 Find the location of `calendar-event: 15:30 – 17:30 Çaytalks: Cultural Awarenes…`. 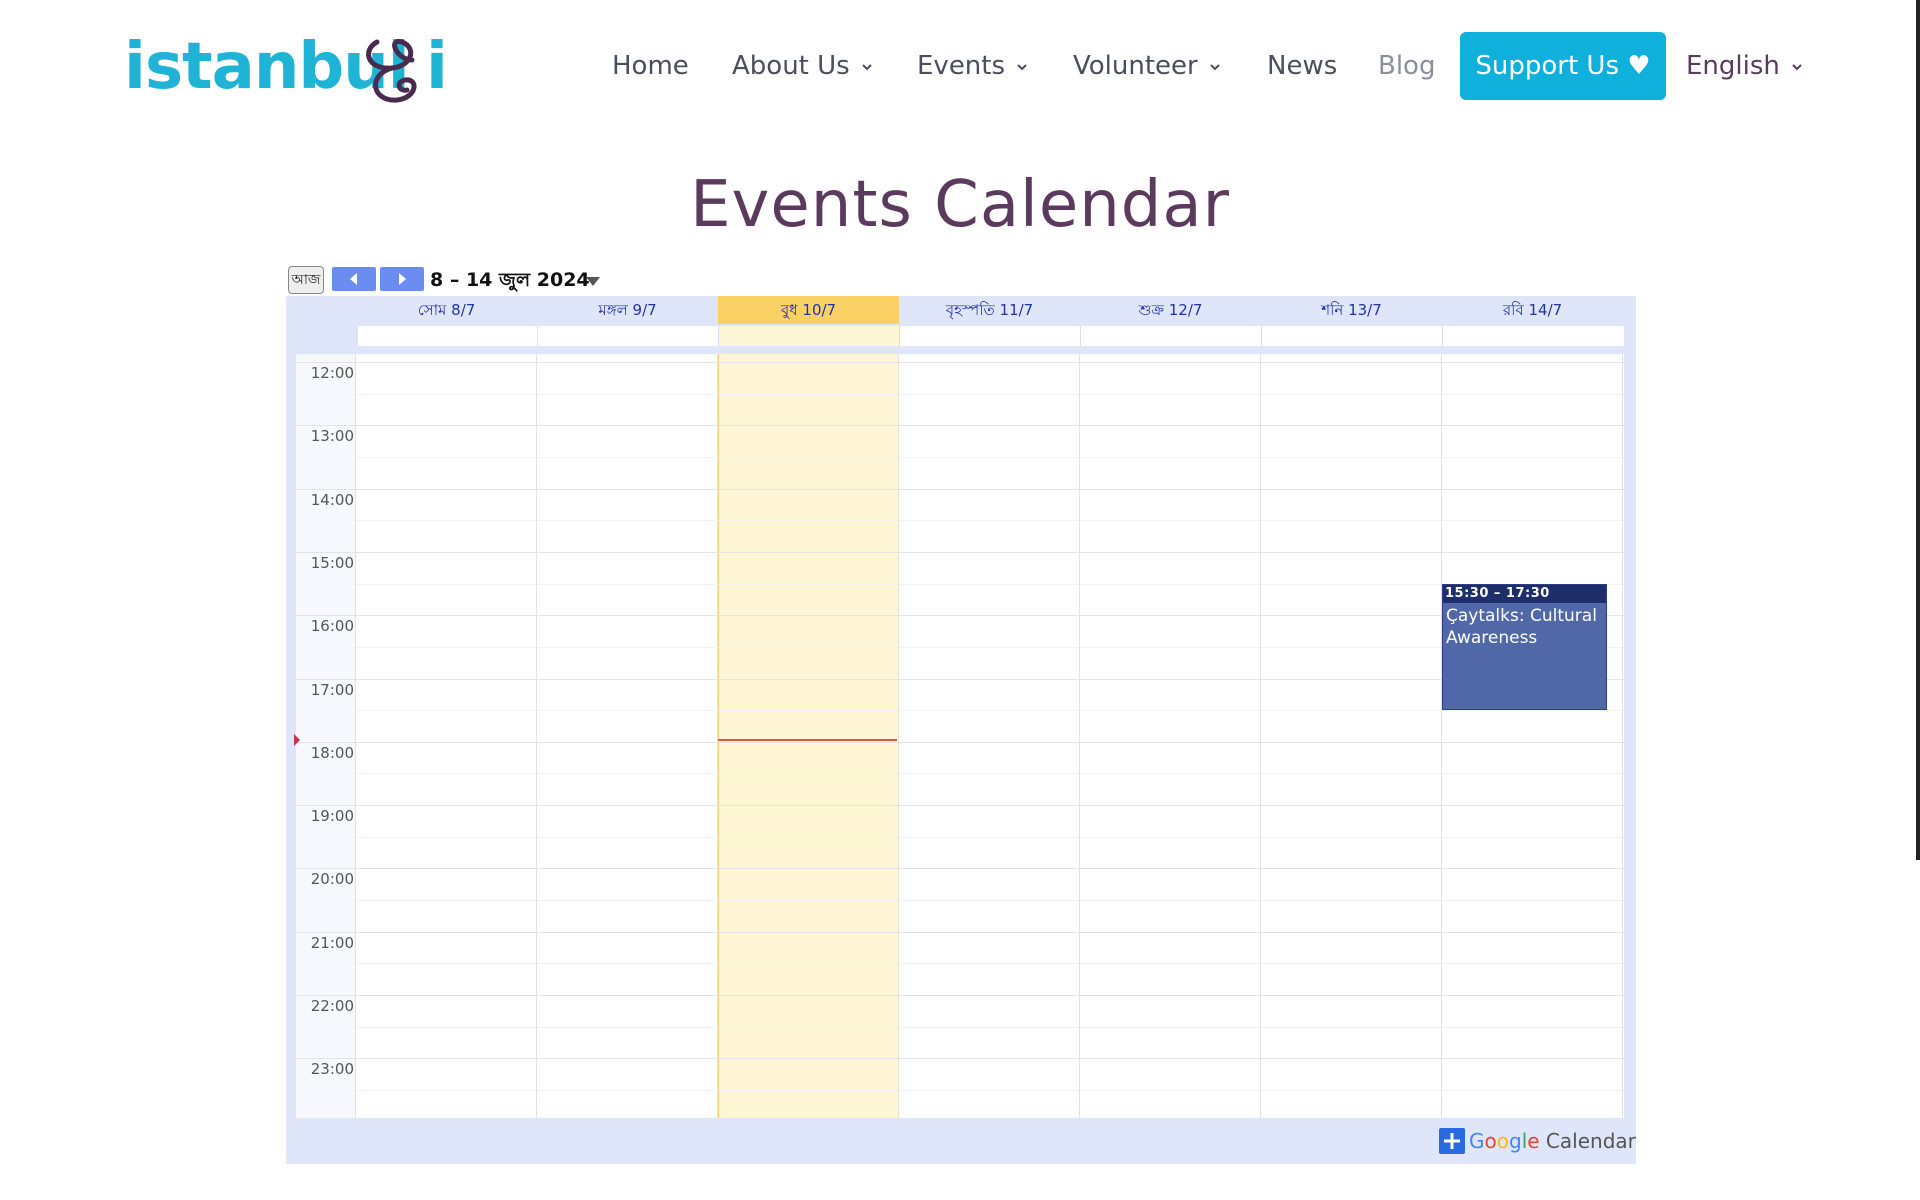

calendar-event: 15:30 – 17:30 Çaytalks: Cultural Awarenes… is located at coordinates (1524, 647).